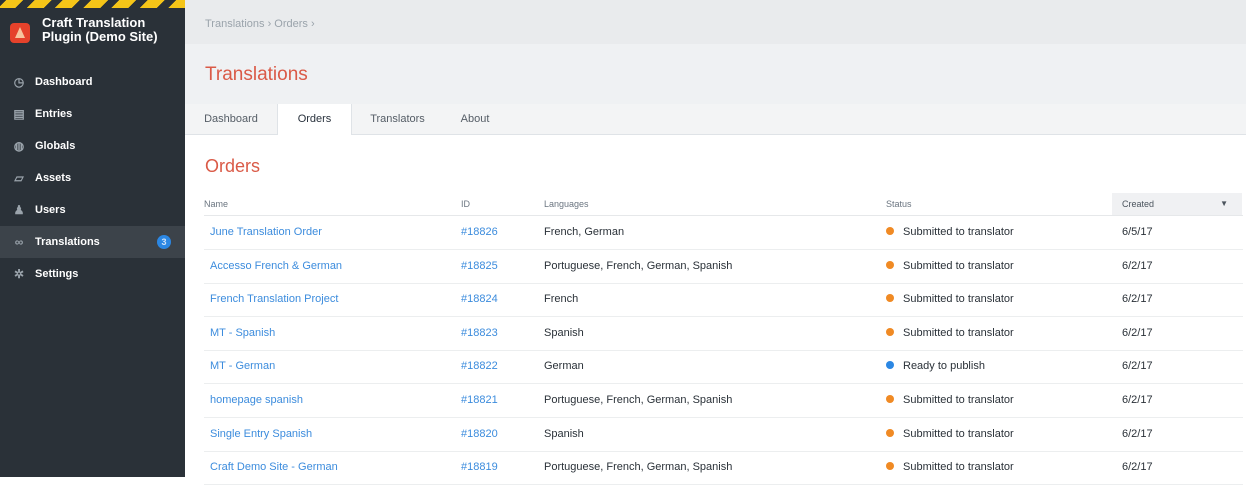  Describe the element at coordinates (19, 274) in the screenshot. I see `settings-icon: ✲` at that location.